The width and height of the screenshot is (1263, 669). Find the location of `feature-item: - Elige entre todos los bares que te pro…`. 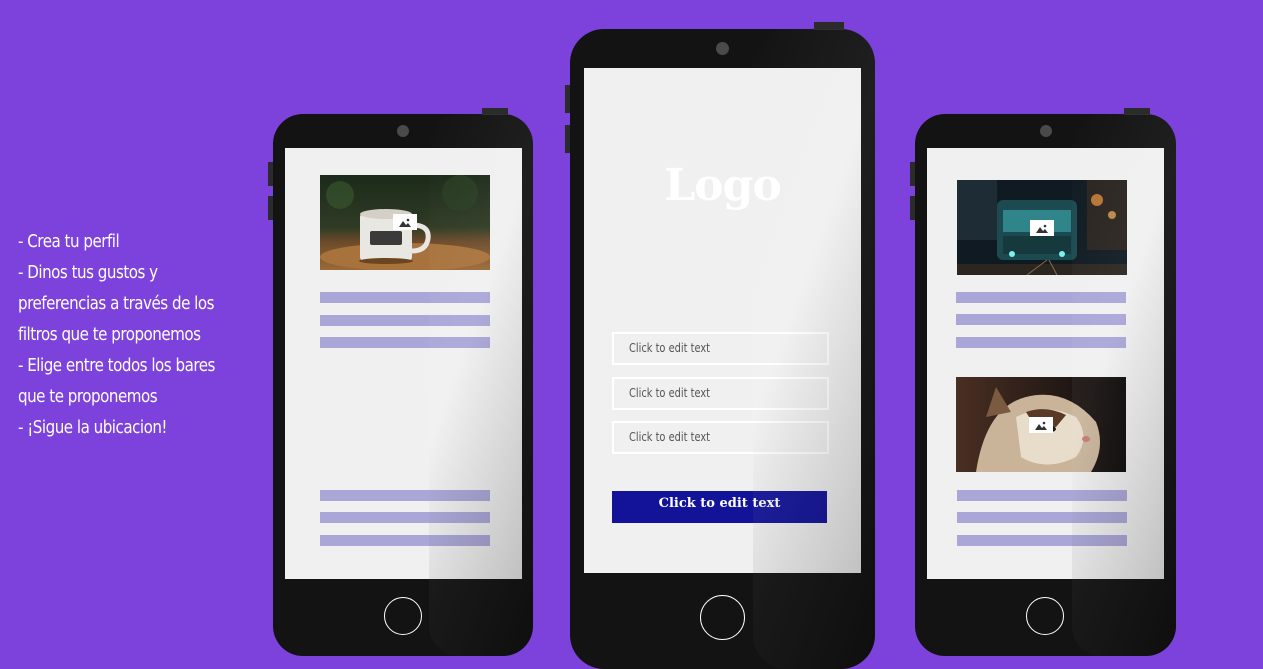

feature-item: - Elige entre todos los bares que te pro… is located at coordinates (116, 381).